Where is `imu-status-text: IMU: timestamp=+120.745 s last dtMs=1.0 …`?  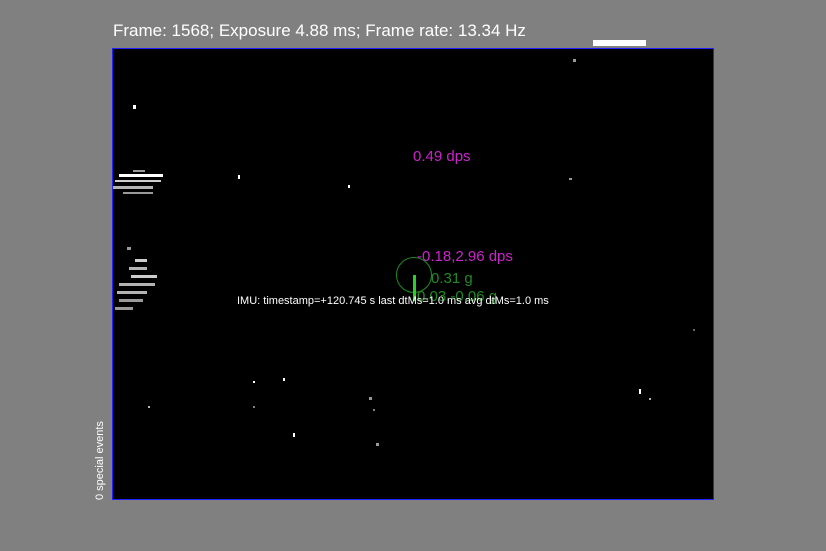
imu-status-text: IMU: timestamp=+120.745 s last dtMs=1.0 … is located at coordinates (393, 301).